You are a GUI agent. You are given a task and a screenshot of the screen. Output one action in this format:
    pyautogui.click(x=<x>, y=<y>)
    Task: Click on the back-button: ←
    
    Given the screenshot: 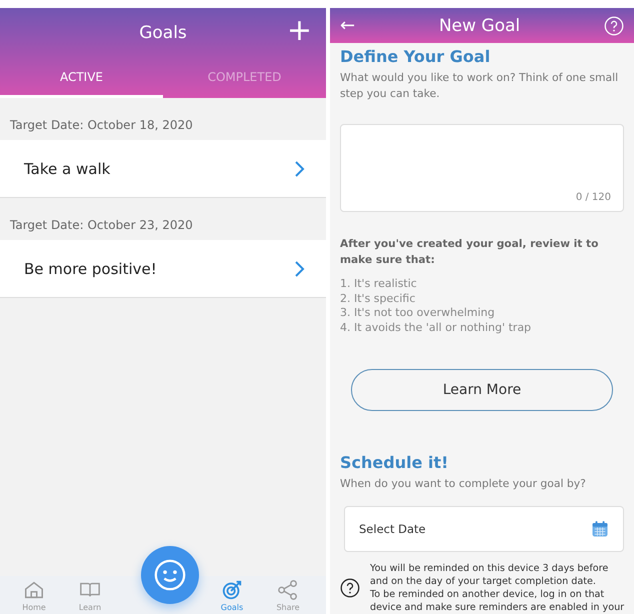 What is the action you would take?
    pyautogui.click(x=348, y=25)
    